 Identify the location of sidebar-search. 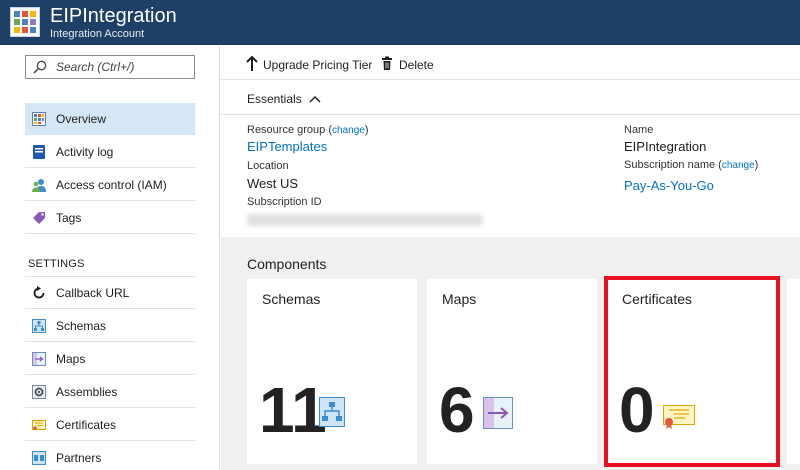
(110, 67).